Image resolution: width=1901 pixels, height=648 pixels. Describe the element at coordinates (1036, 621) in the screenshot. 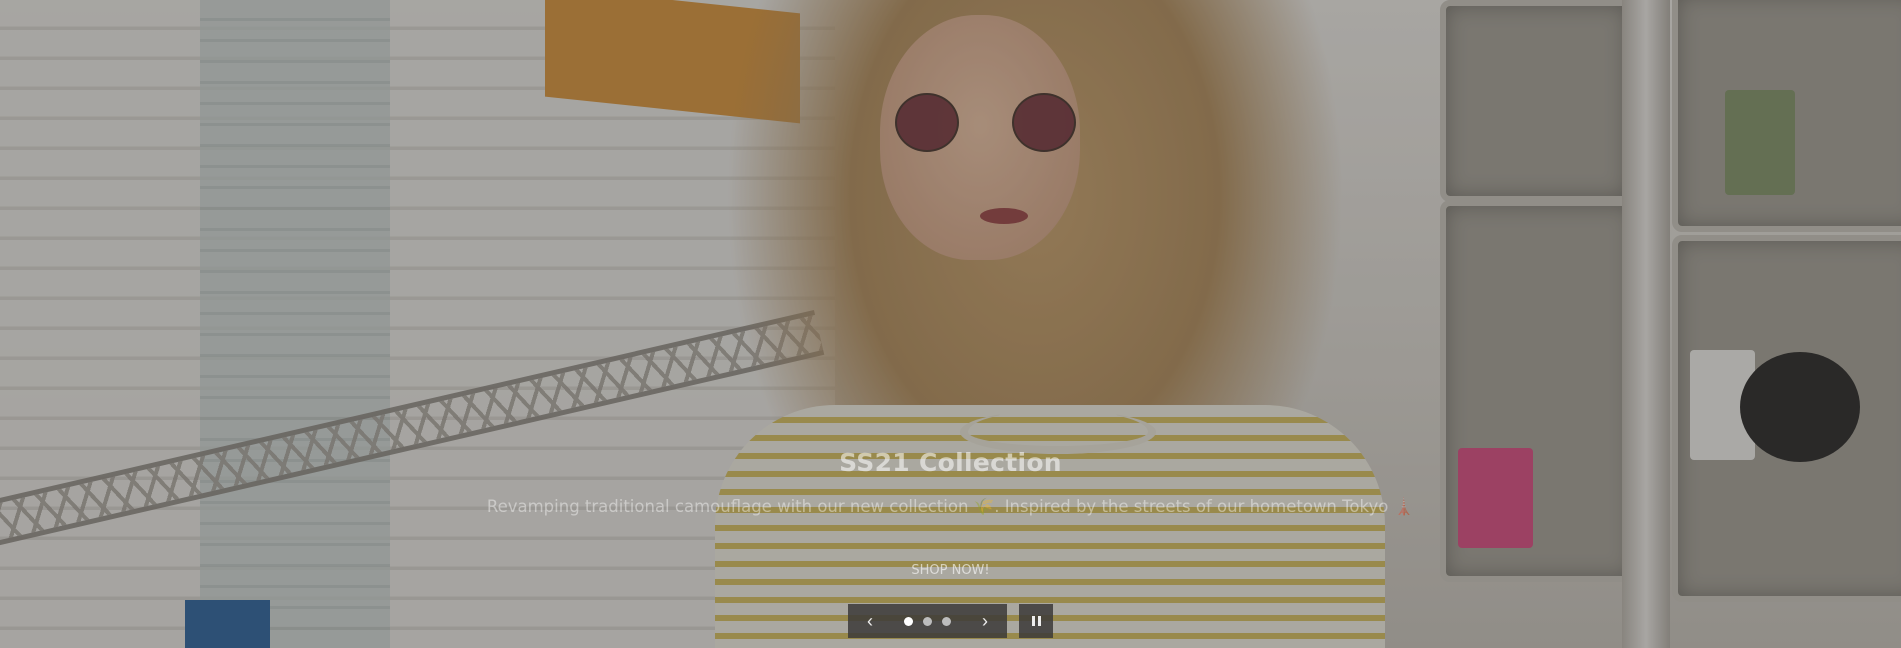

I see `pause-button` at that location.